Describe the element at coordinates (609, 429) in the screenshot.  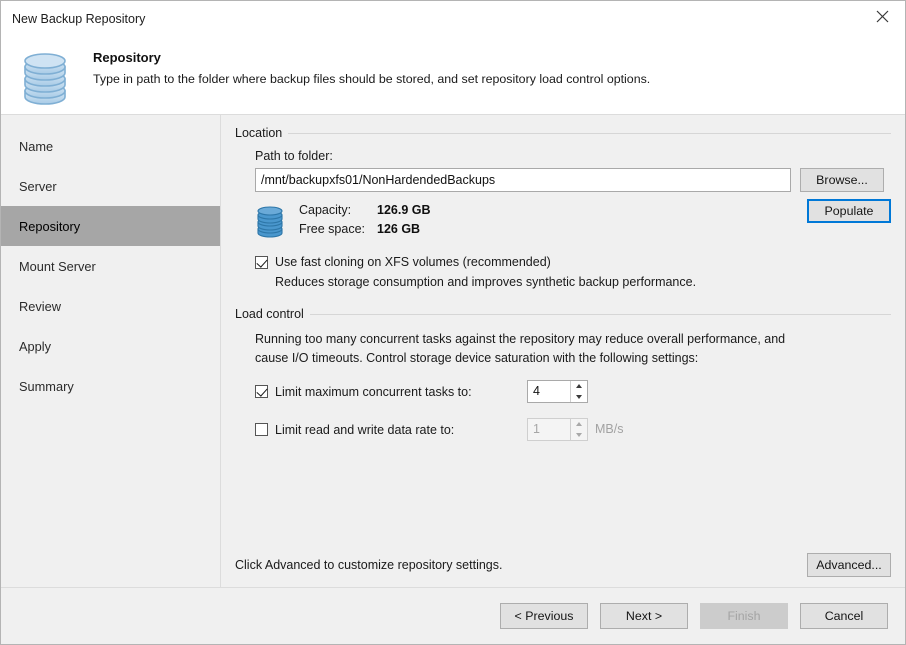
I see `limit-rate-unit: MB/s` at that location.